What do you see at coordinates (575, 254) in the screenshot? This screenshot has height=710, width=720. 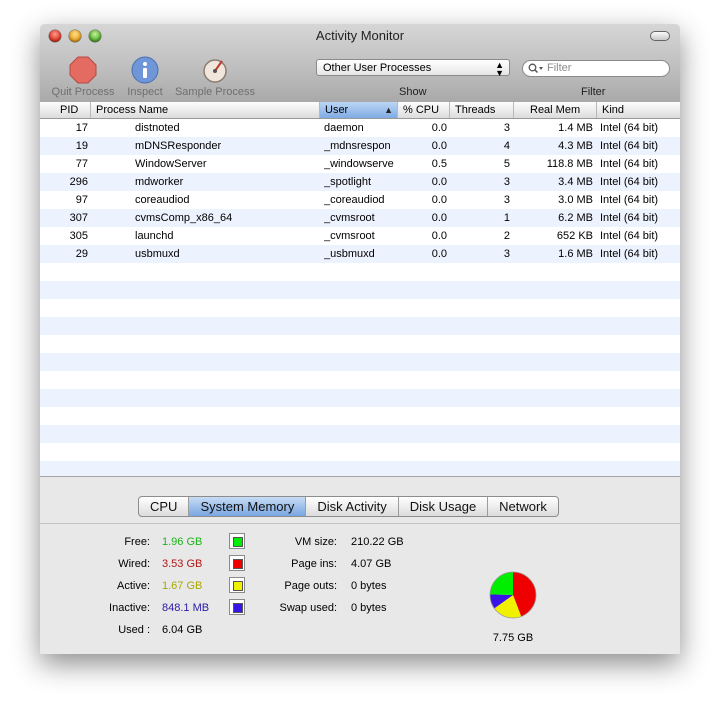 I see `real-mem-cell: 1.6 MB` at bounding box center [575, 254].